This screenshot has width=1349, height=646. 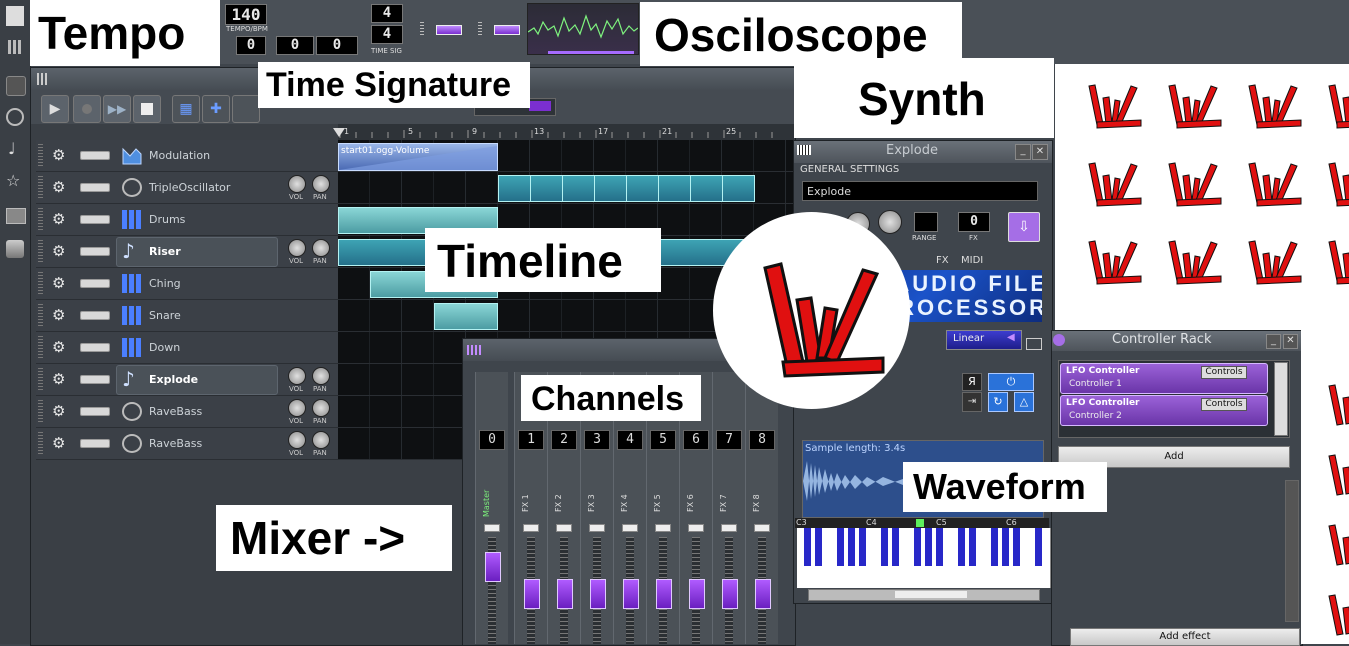 What do you see at coordinates (15, 16) in the screenshot?
I see `new-project-icon` at bounding box center [15, 16].